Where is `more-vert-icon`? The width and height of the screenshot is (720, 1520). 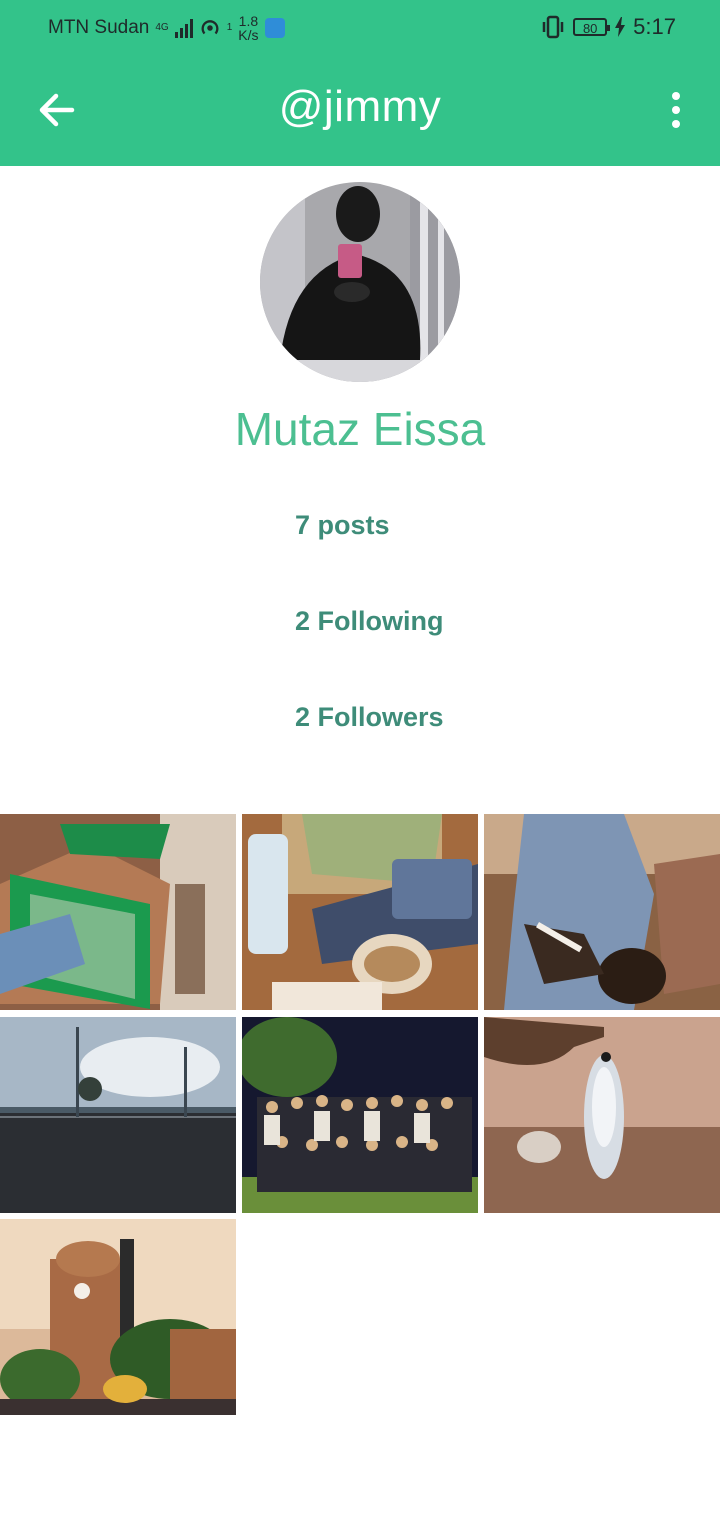
more-vert-icon is located at coordinates (676, 110).